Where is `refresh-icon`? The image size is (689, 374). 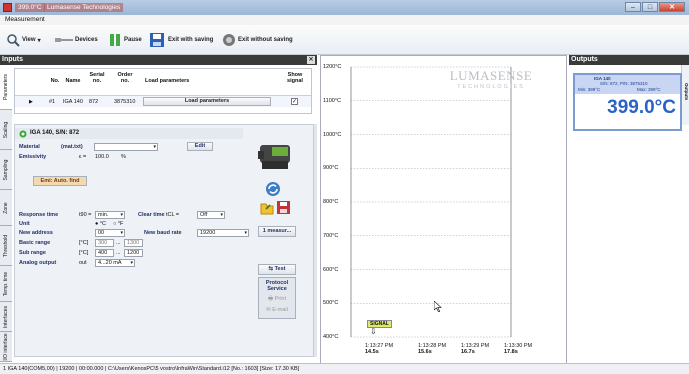
refresh-icon is located at coordinates (273, 189).